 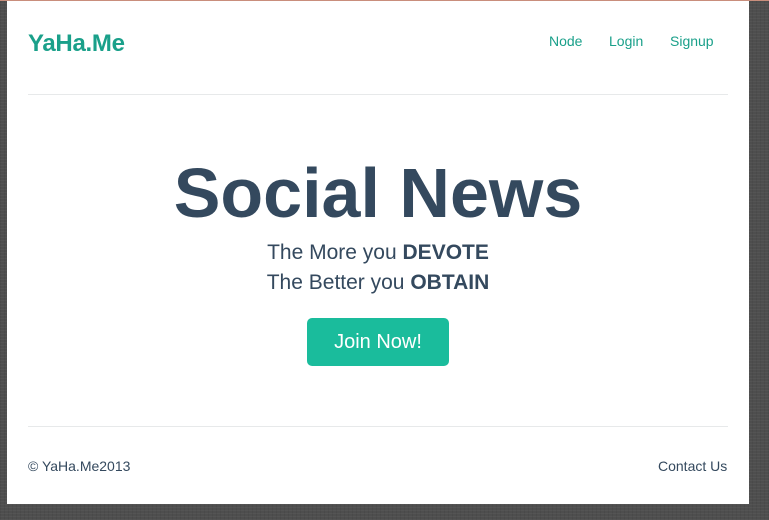 I want to click on tagline-line-1: The More you DEVOTE, so click(x=378, y=253).